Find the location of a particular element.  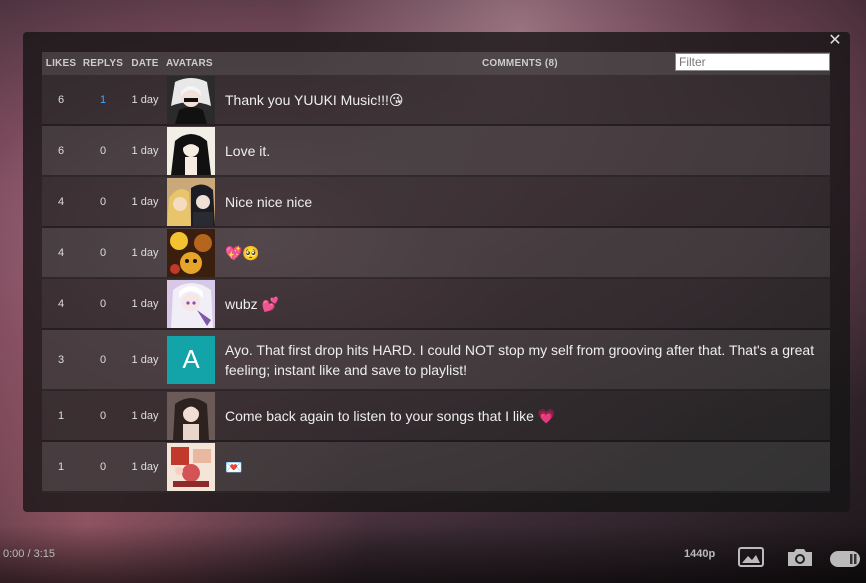

comment-text: wubz 💕 is located at coordinates (252, 303).